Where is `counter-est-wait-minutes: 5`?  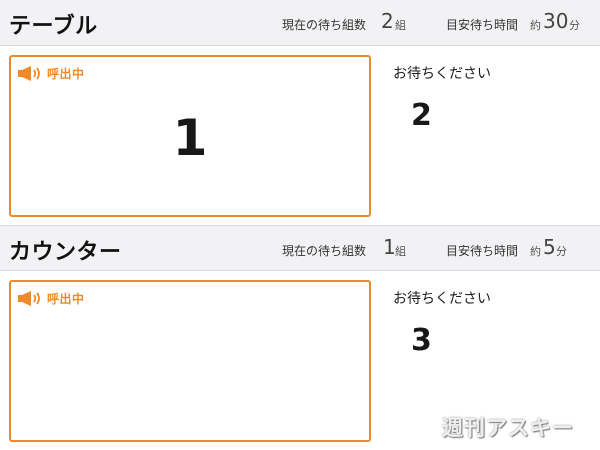 counter-est-wait-minutes: 5 is located at coordinates (549, 247).